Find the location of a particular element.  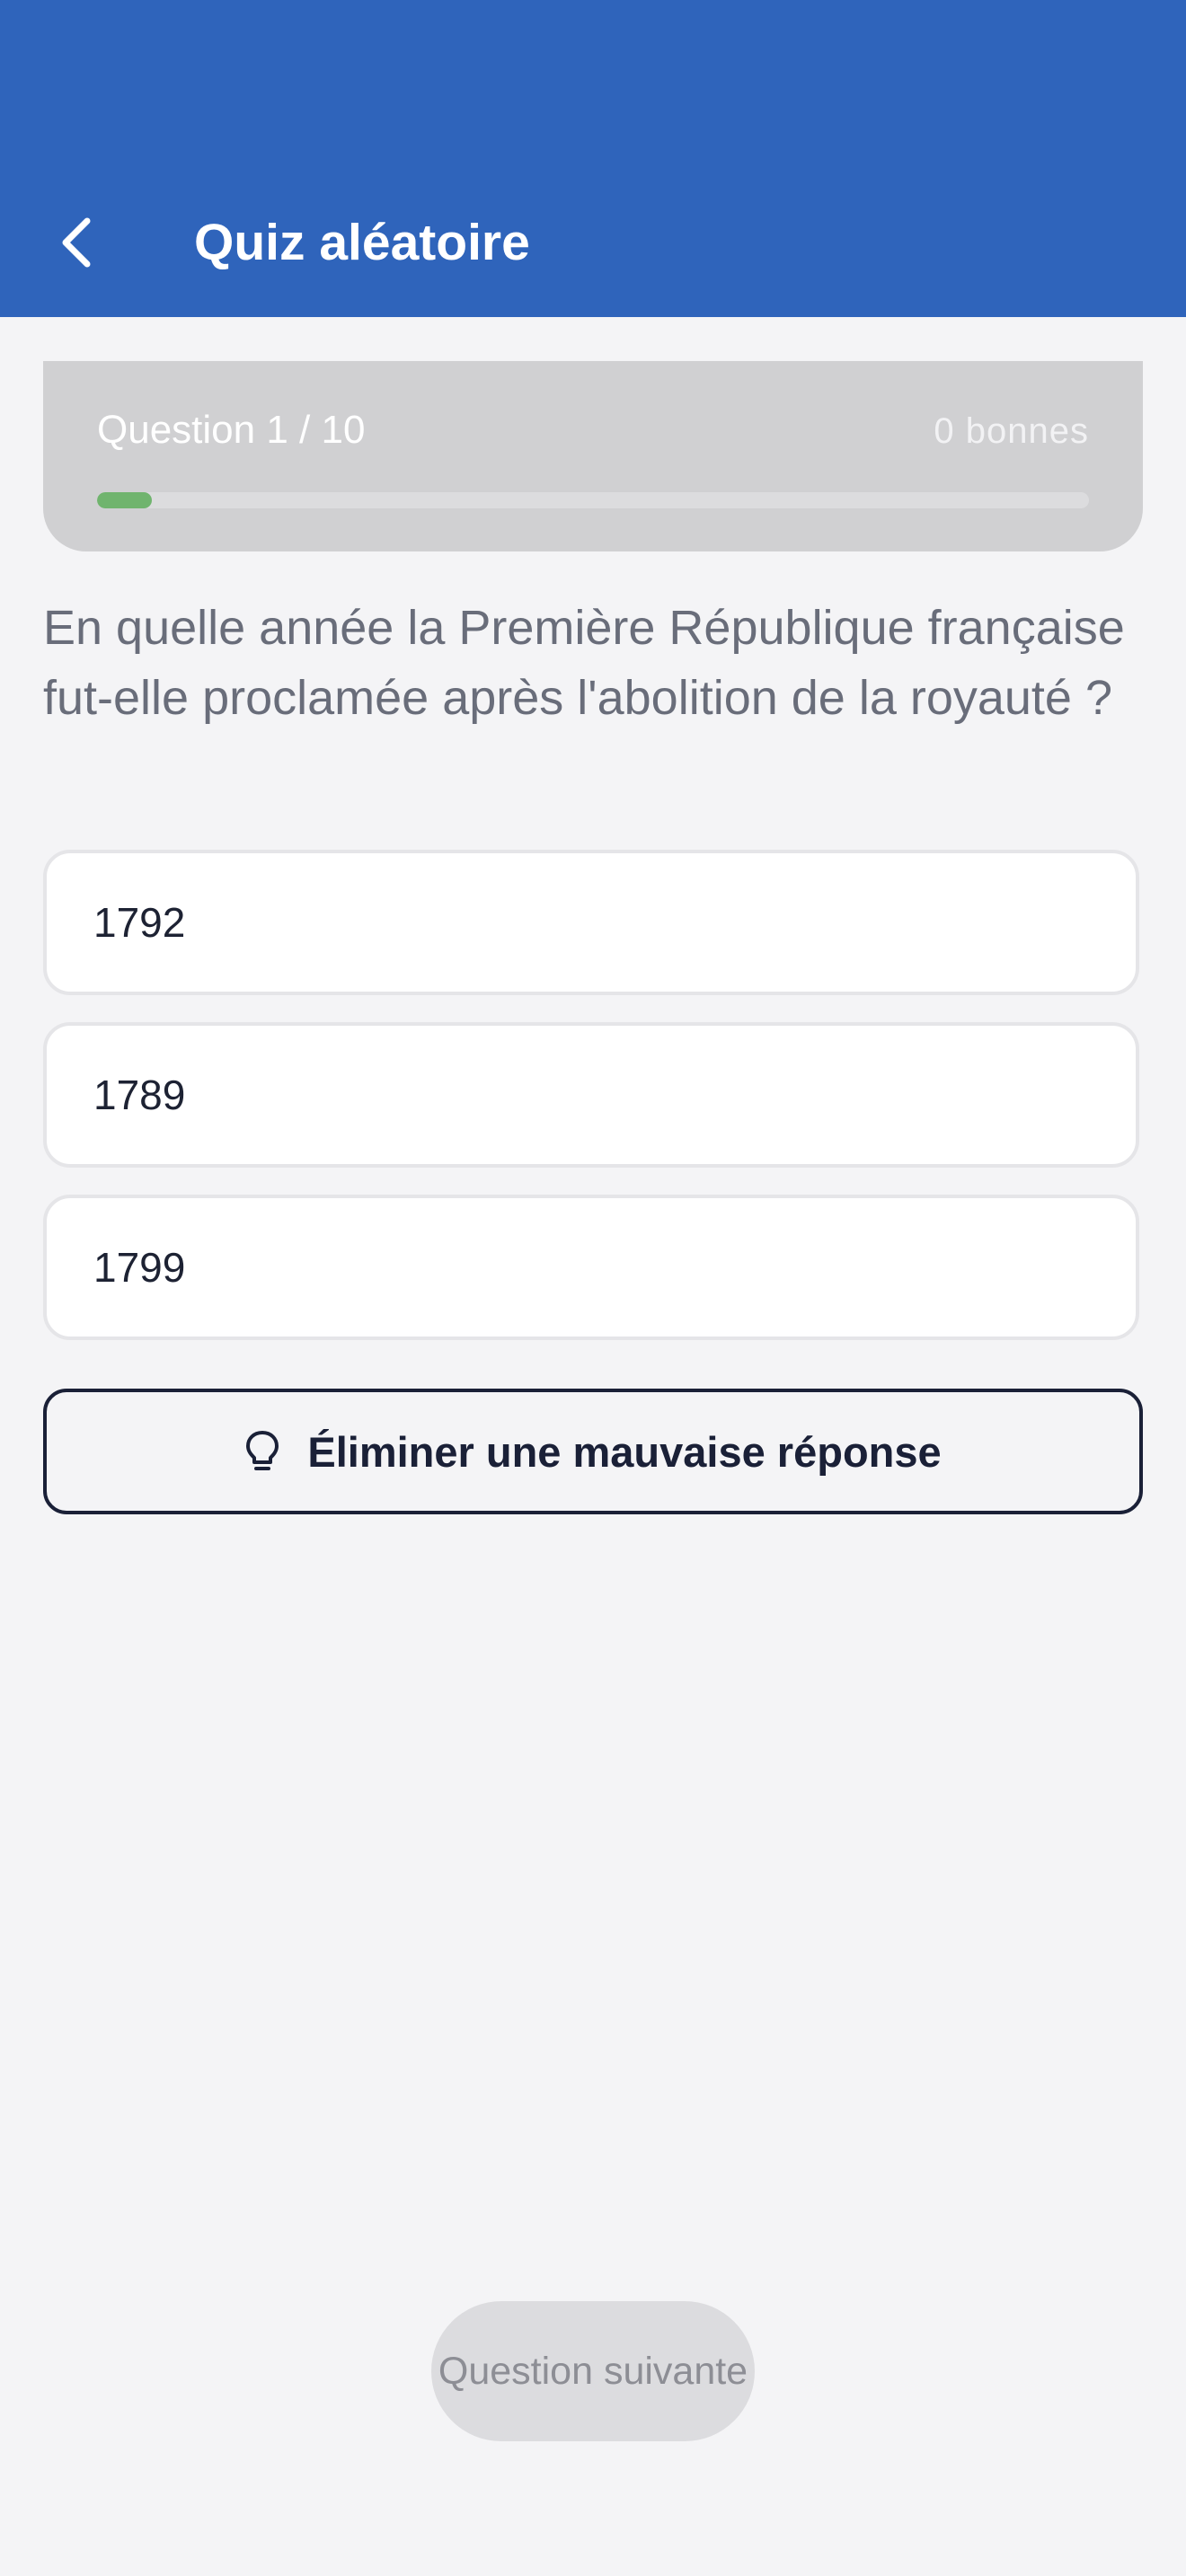

answer-label: 1789 is located at coordinates (139, 1095).